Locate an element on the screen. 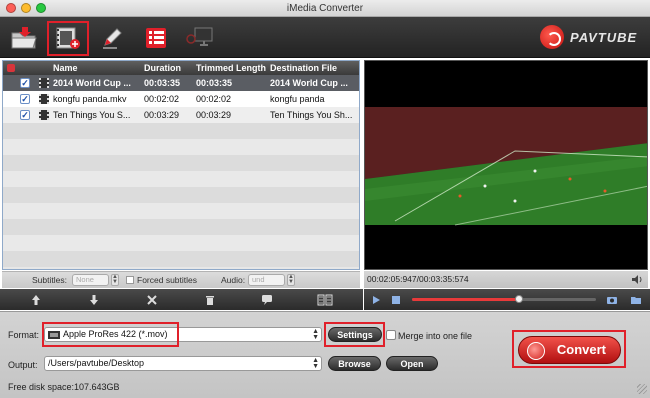 This screenshot has width=650, height=398. file-duration: 00:02:02 is located at coordinates (162, 99).